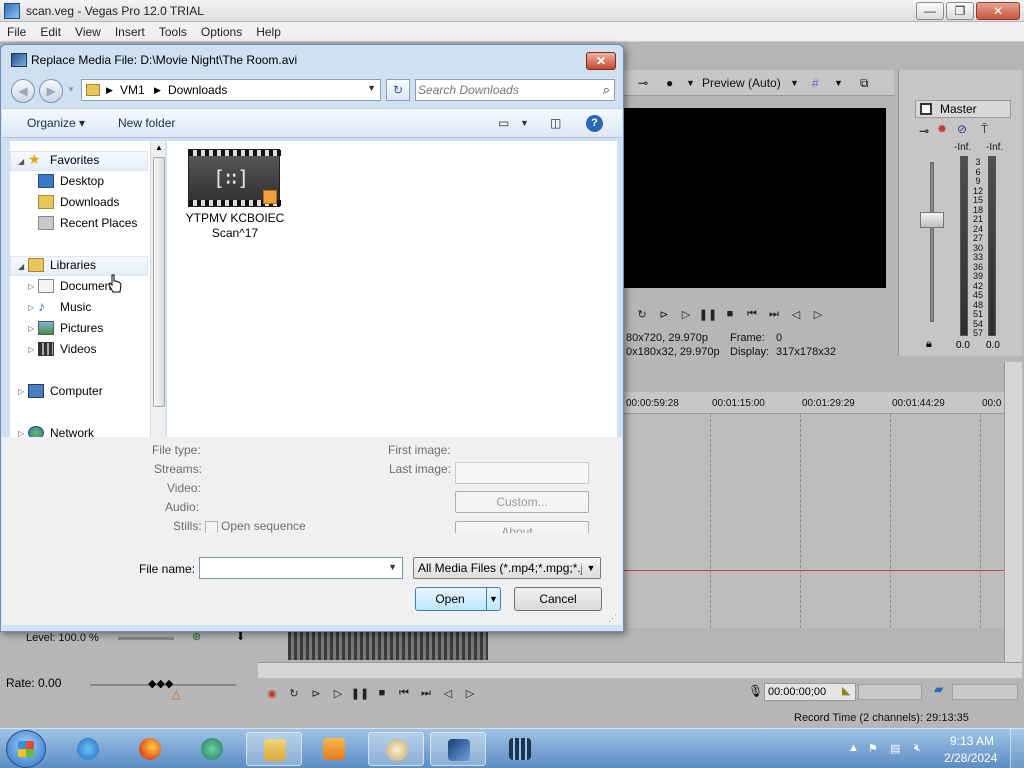 This screenshot has width=1024, height=768. What do you see at coordinates (221, 31) in the screenshot?
I see `menu-options: Options` at bounding box center [221, 31].